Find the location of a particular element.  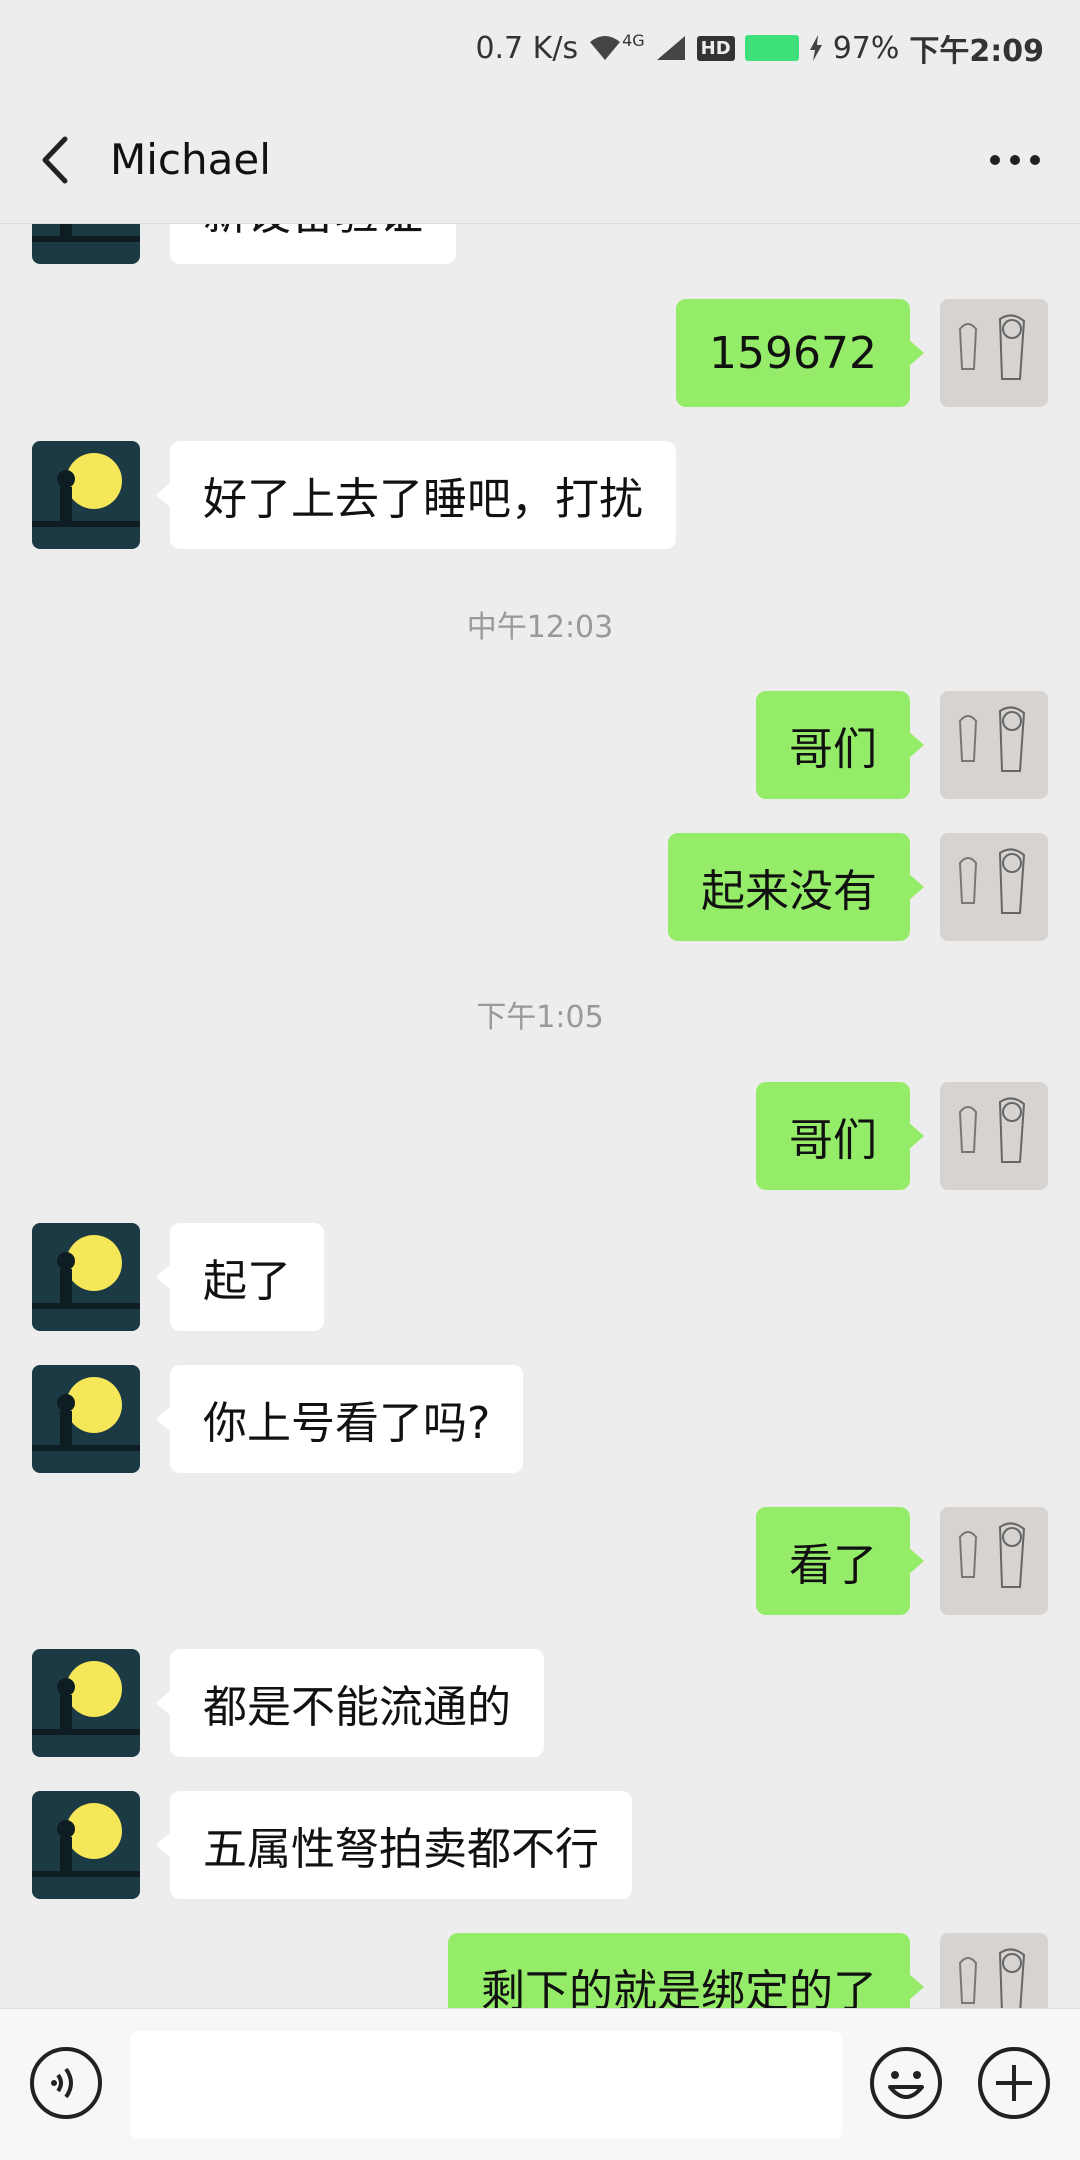

hd-badge: HD is located at coordinates (715, 48).